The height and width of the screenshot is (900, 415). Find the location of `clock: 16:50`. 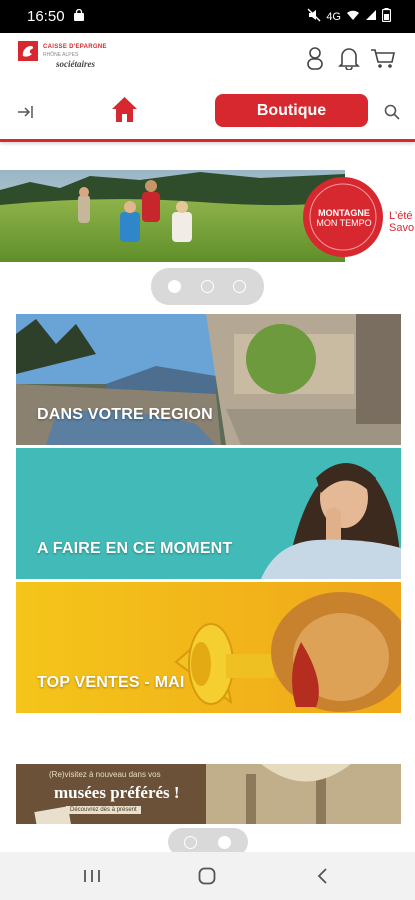

clock: 16:50 is located at coordinates (46, 16).